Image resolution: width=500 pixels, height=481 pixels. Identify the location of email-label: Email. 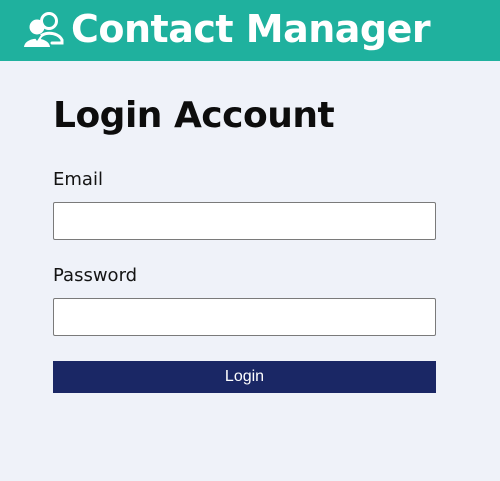
(78, 179).